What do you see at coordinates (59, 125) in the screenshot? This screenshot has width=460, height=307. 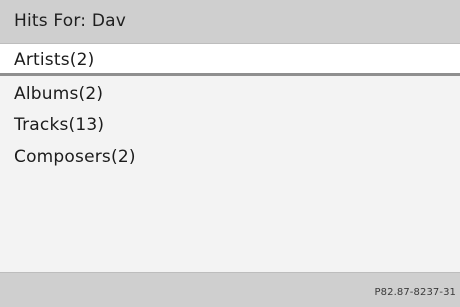 I see `list-item-label: Tracks(13)` at bounding box center [59, 125].